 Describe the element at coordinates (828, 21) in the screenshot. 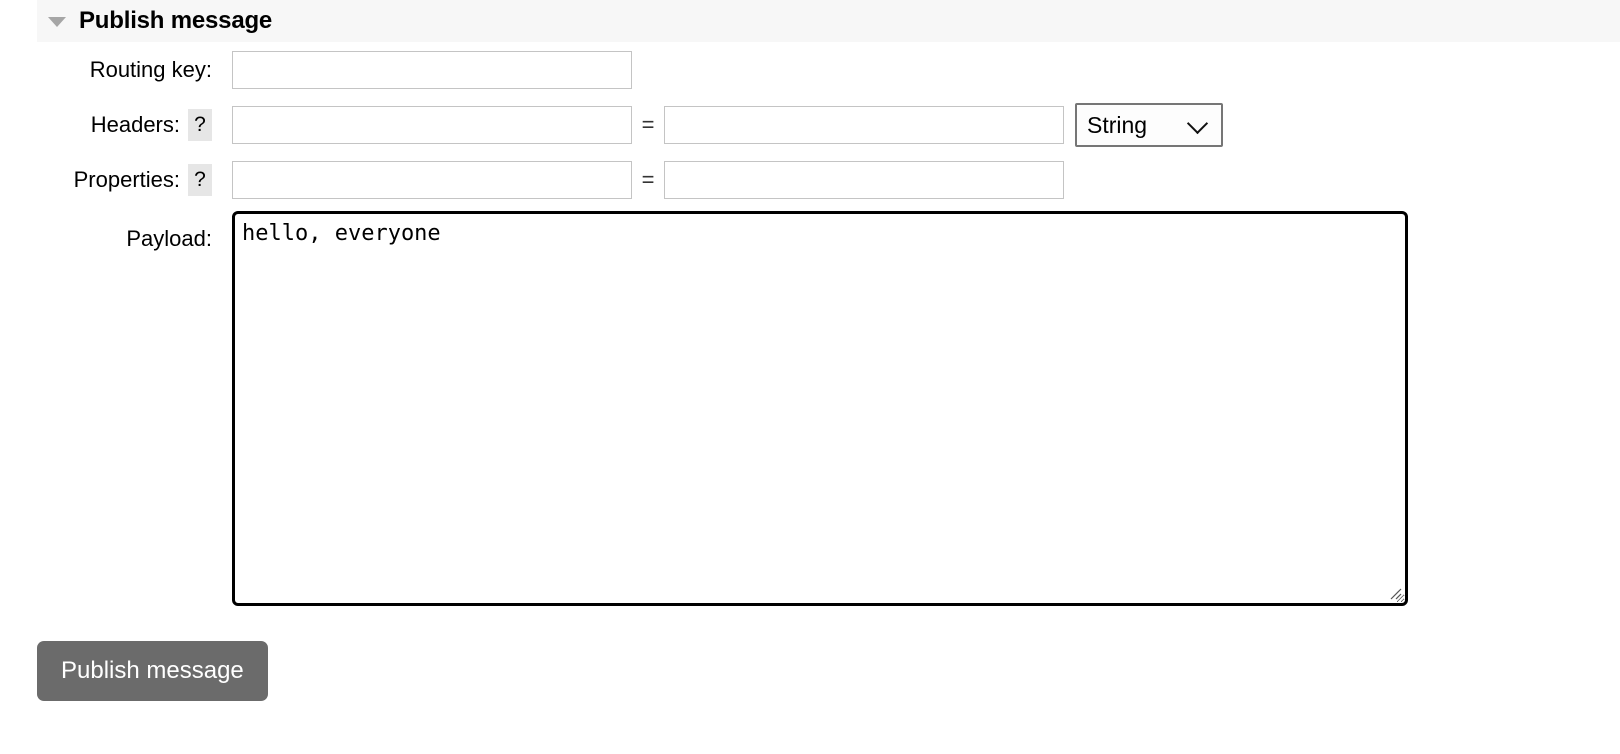

I see `publish-message-section-header: Publish message` at that location.